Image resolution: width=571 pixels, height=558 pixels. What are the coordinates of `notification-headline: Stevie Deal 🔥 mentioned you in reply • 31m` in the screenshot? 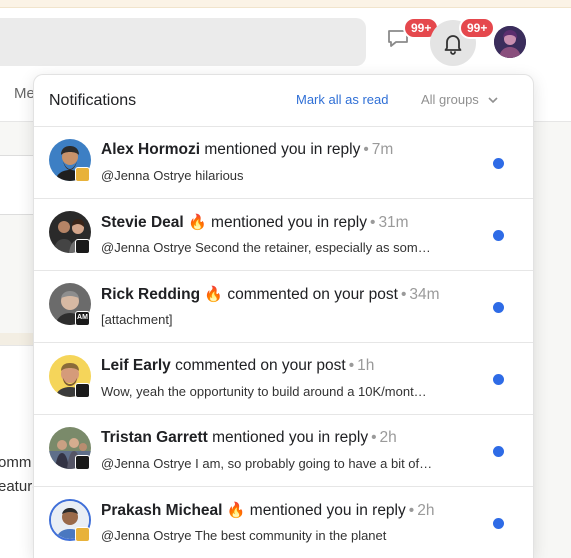 It's located at (255, 222).